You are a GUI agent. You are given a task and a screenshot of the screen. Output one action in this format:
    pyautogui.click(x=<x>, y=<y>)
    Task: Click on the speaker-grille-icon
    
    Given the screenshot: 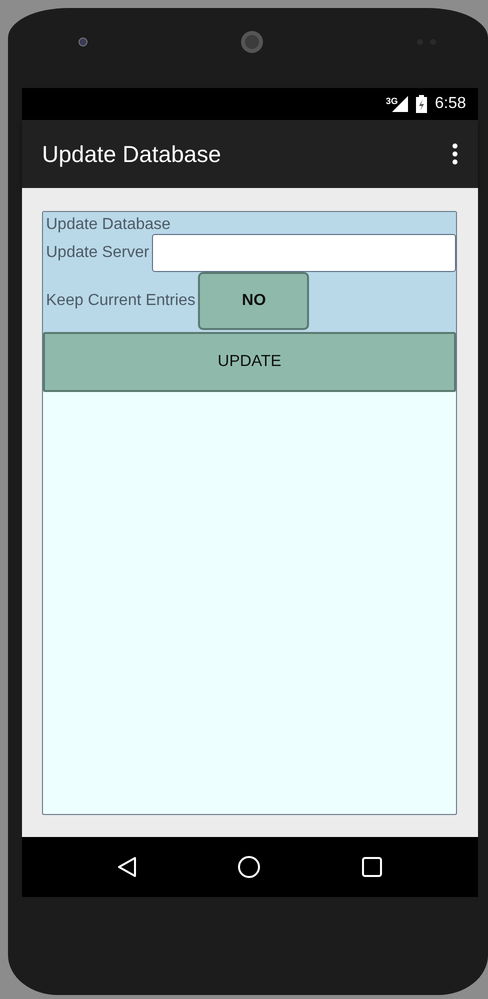 What is the action you would take?
    pyautogui.click(x=252, y=42)
    